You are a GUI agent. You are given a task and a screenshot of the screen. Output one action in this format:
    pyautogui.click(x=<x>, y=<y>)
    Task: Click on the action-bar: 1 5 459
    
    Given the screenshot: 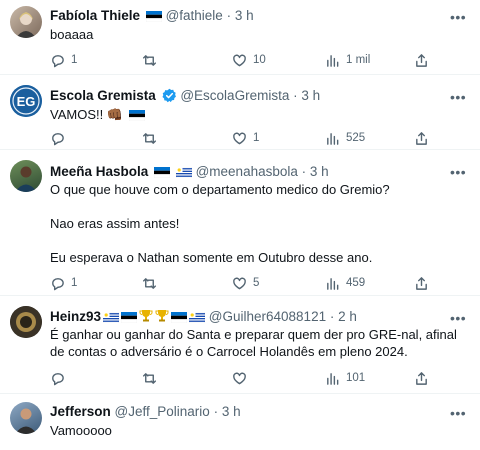 What is the action you would take?
    pyautogui.click(x=257, y=283)
    